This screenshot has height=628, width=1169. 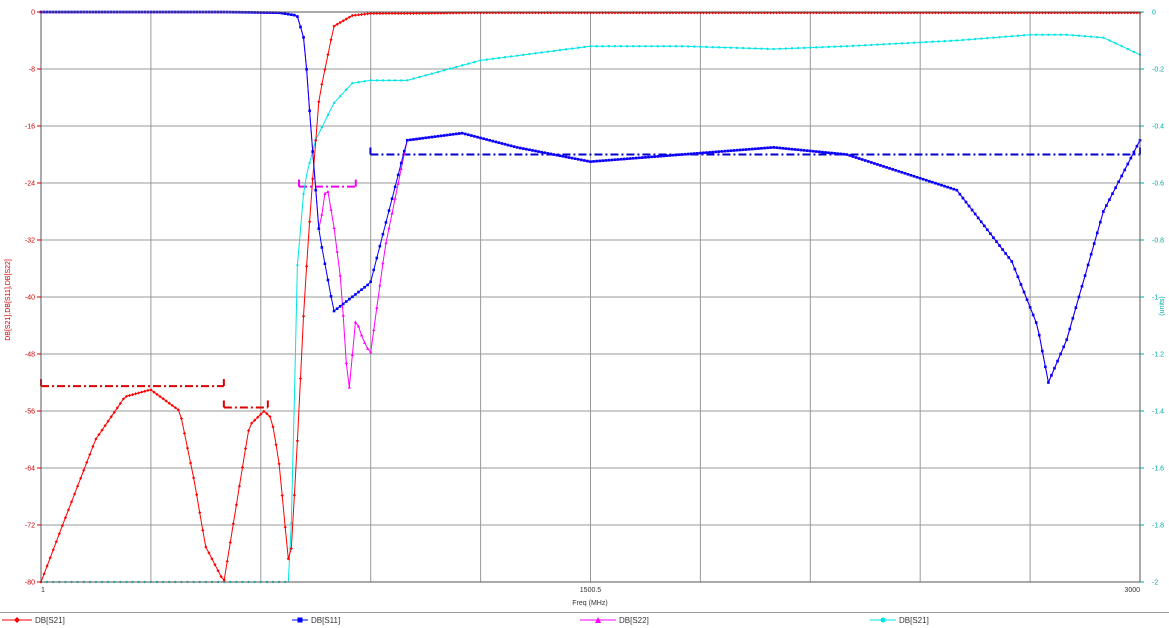 I want to click on y-tick-label: -16, so click(x=30, y=127).